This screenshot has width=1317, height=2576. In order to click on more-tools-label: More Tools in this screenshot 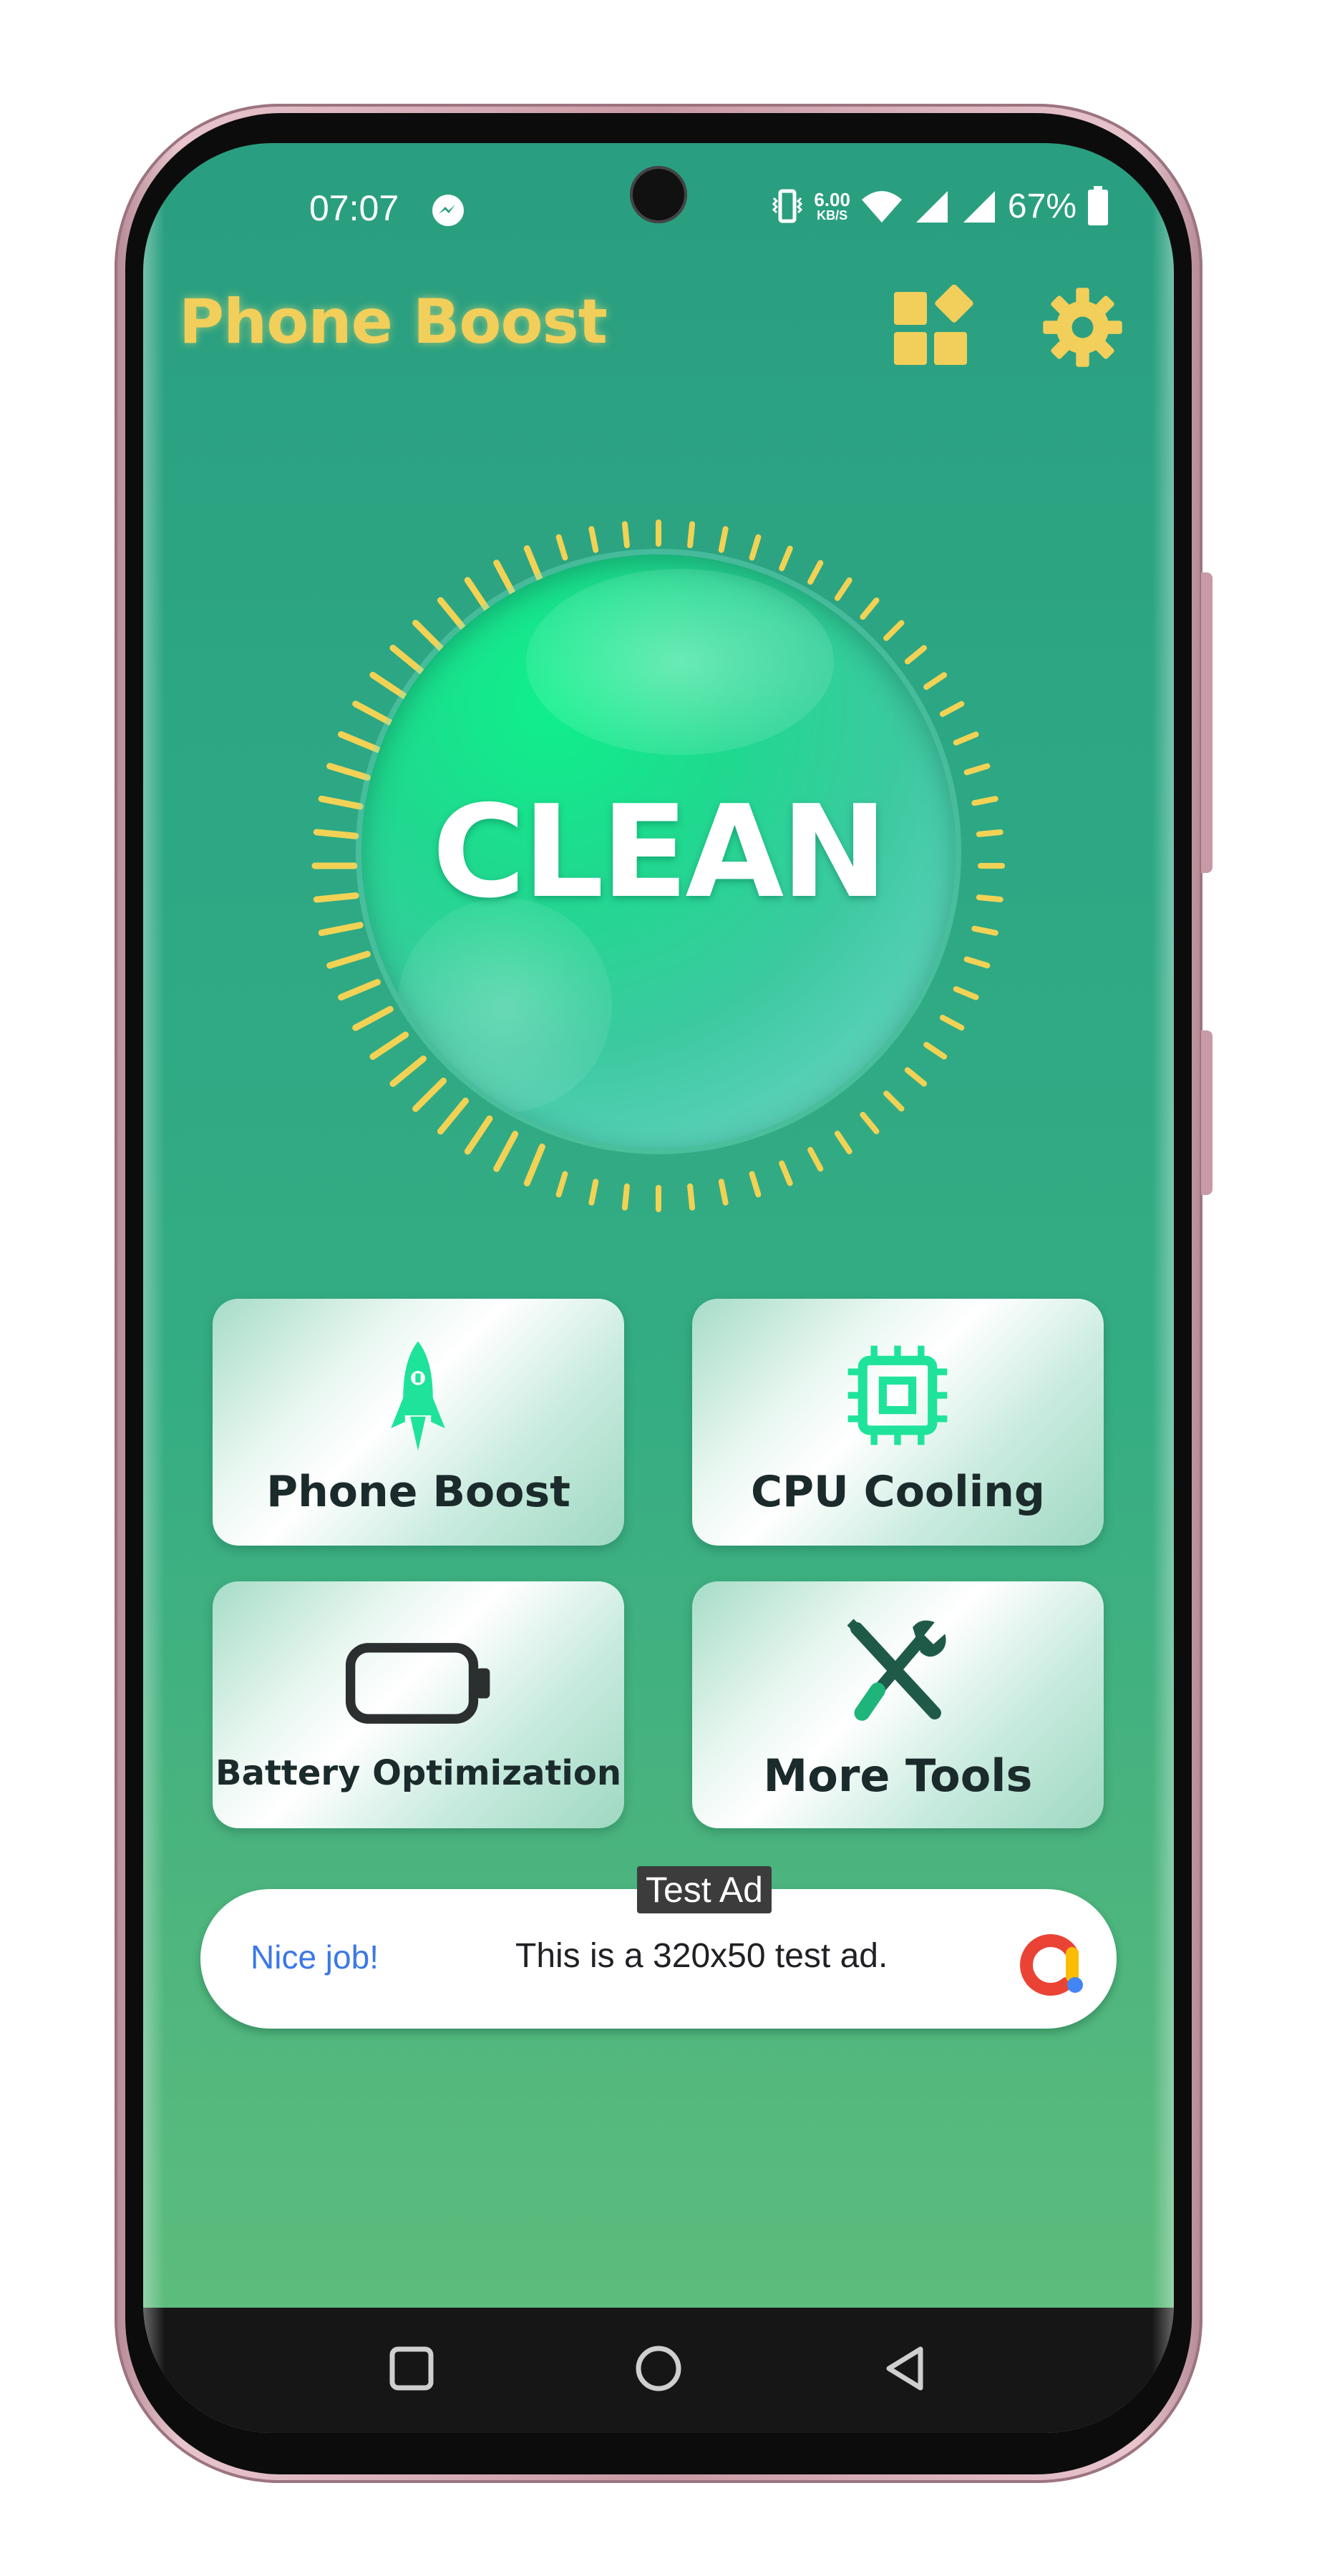, I will do `click(898, 1776)`.